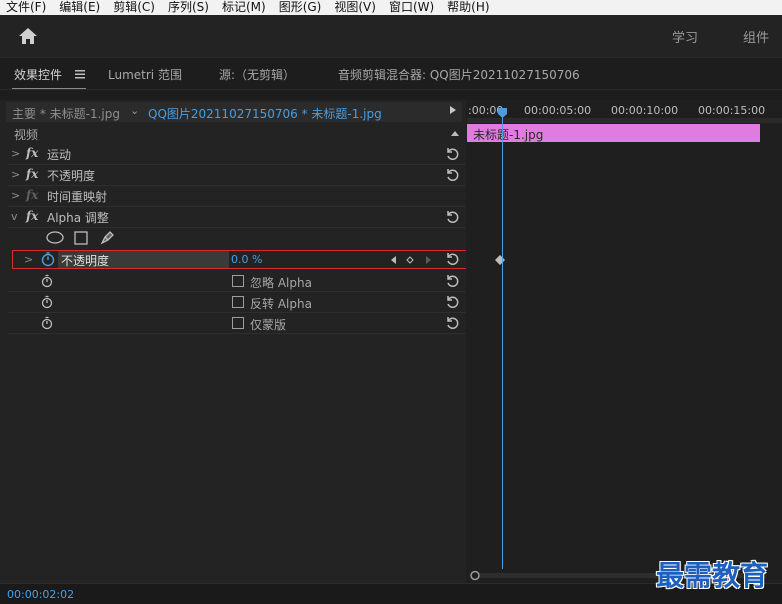 The height and width of the screenshot is (604, 782). What do you see at coordinates (66, 113) in the screenshot?
I see `master-clip-label: 主要 * 未标题-1.jpg` at bounding box center [66, 113].